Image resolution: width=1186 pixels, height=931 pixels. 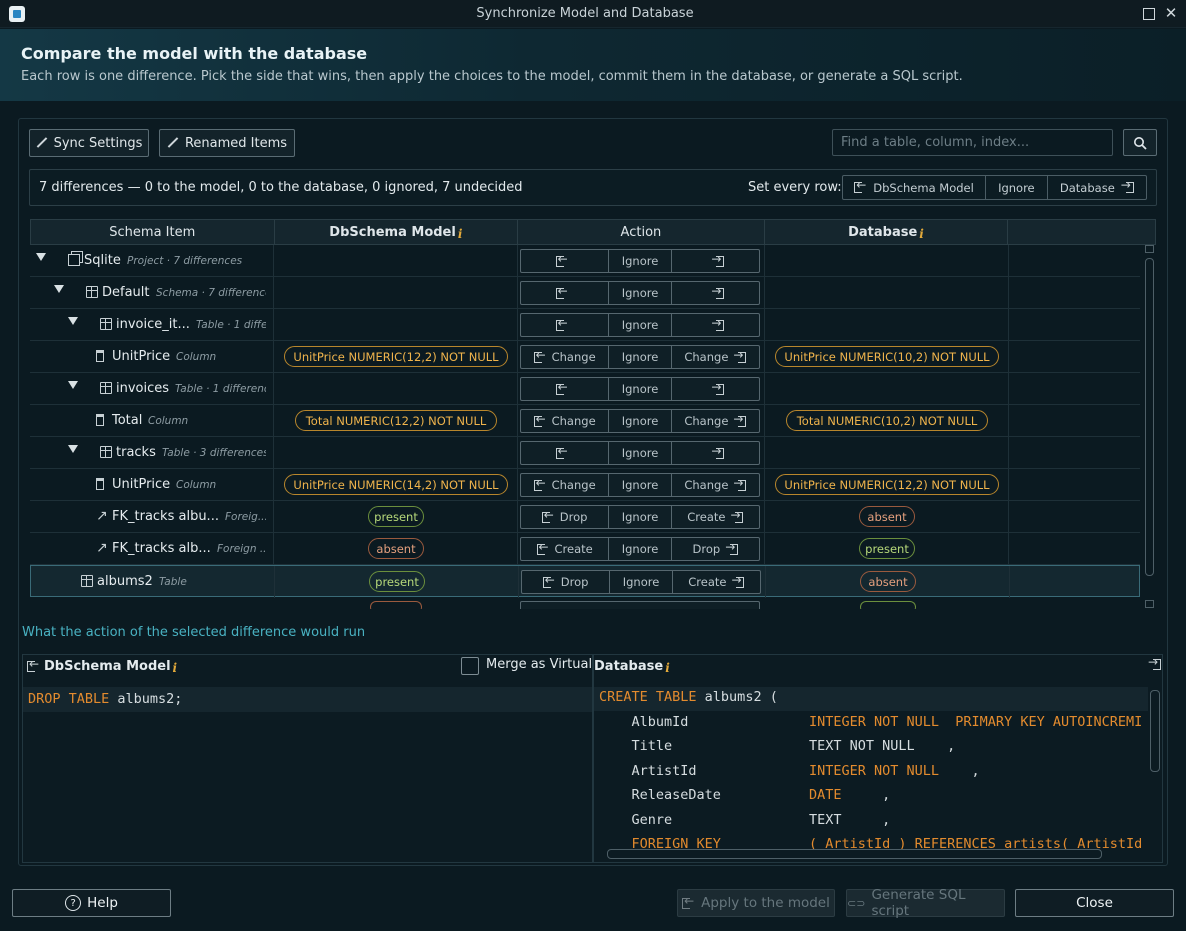 I want to click on col-header-action: Action, so click(x=641, y=232).